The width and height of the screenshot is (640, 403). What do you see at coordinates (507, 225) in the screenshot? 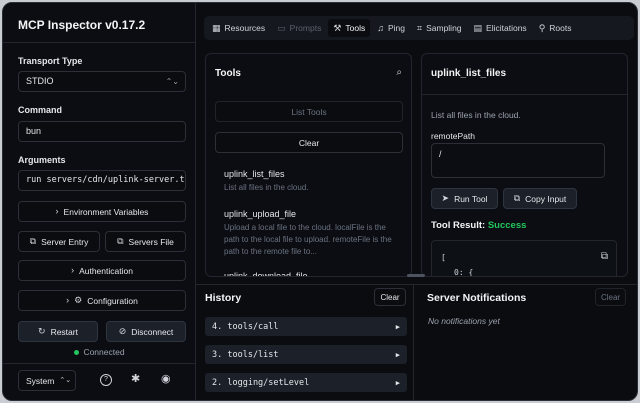
I see `tool-result-status: Success` at bounding box center [507, 225].